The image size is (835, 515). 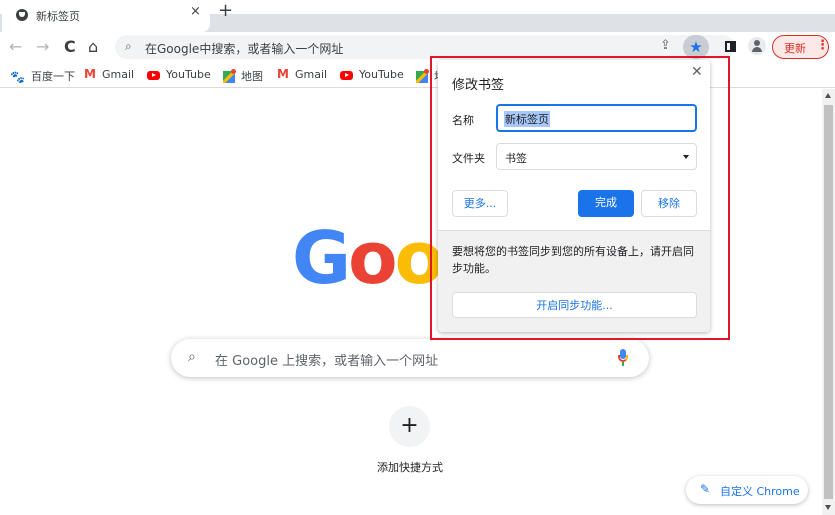 I want to click on sync-message: 要想将您的书签同步到您的所有设备上，请开启同步功能。, so click(x=573, y=260).